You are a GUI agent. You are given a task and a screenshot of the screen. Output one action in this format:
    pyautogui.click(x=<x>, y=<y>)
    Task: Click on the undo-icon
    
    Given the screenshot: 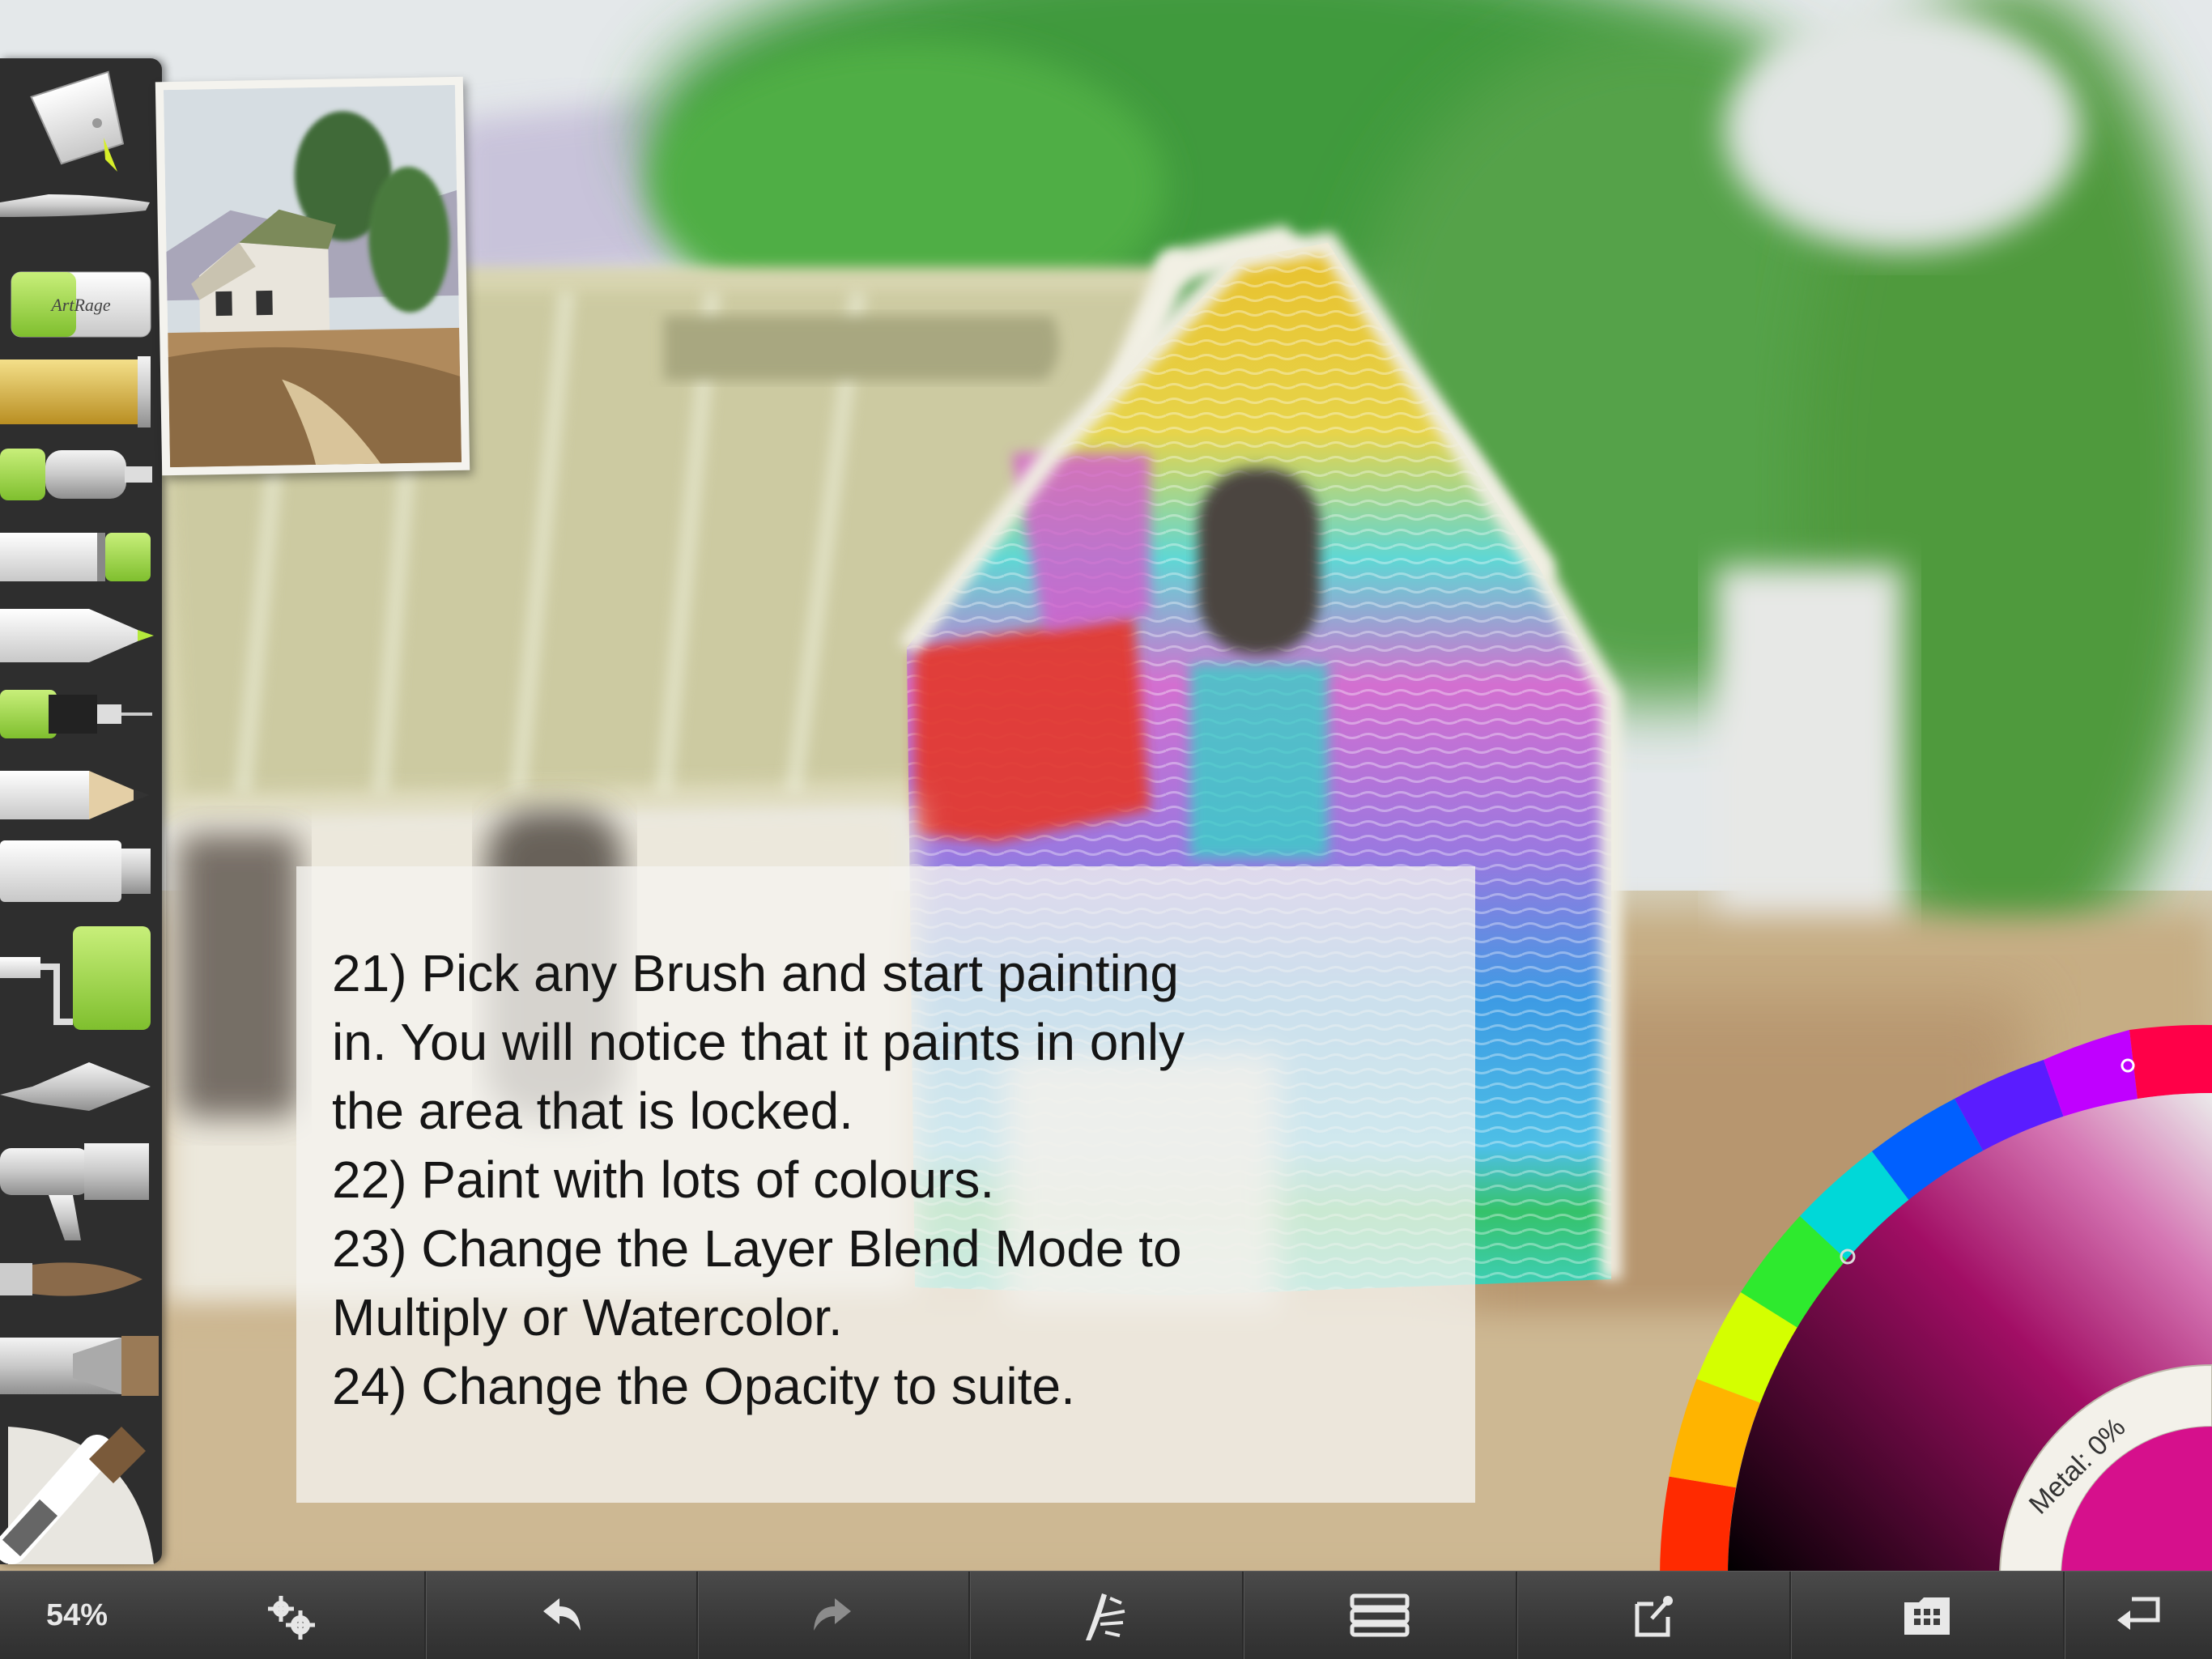 What is the action you would take?
    pyautogui.click(x=562, y=1615)
    